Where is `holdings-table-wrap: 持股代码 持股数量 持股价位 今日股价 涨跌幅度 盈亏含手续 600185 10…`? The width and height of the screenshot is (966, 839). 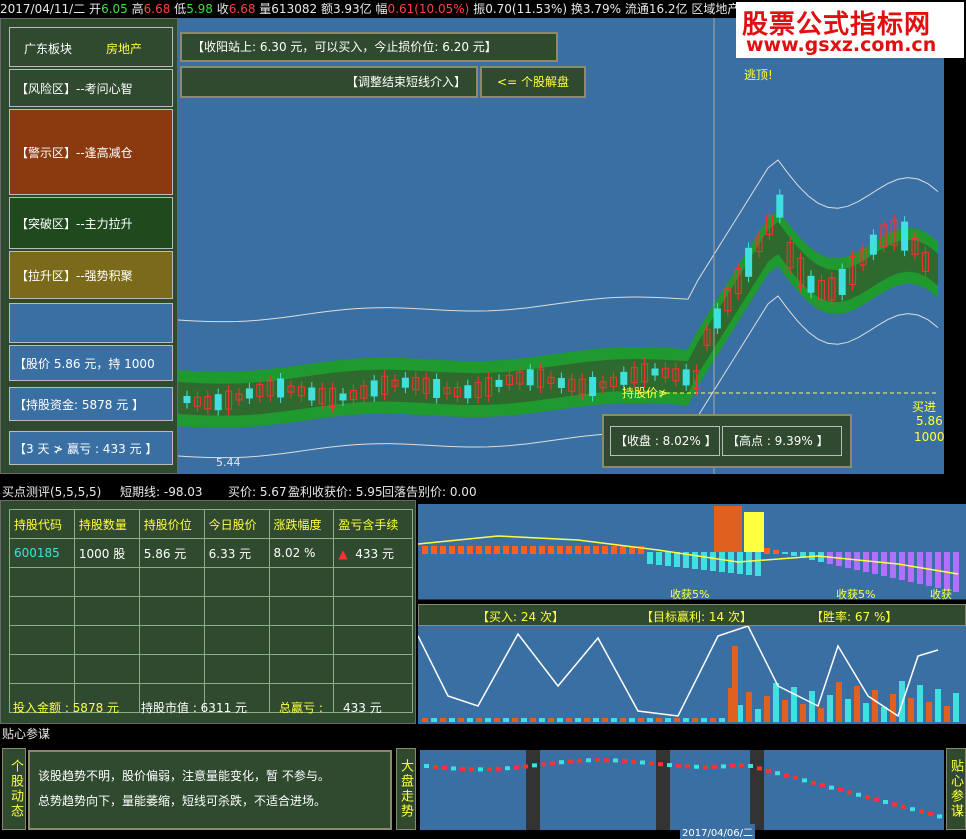
holdings-table-wrap: 持股代码 持股数量 持股价位 今日股价 涨跌幅度 盈亏含手续 600185 10… is located at coordinates (211, 611).